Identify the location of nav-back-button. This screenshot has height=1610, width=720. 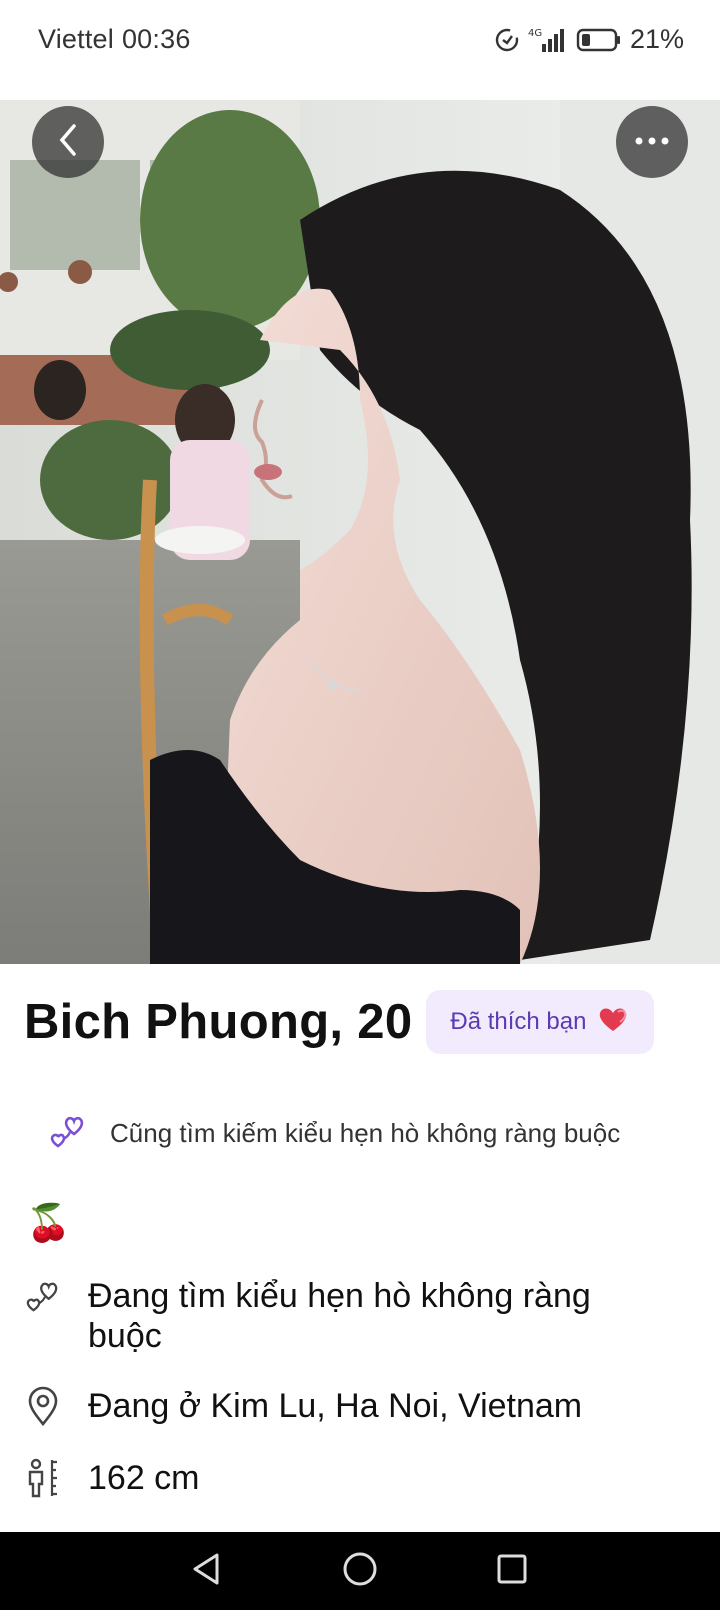
(206, 1571).